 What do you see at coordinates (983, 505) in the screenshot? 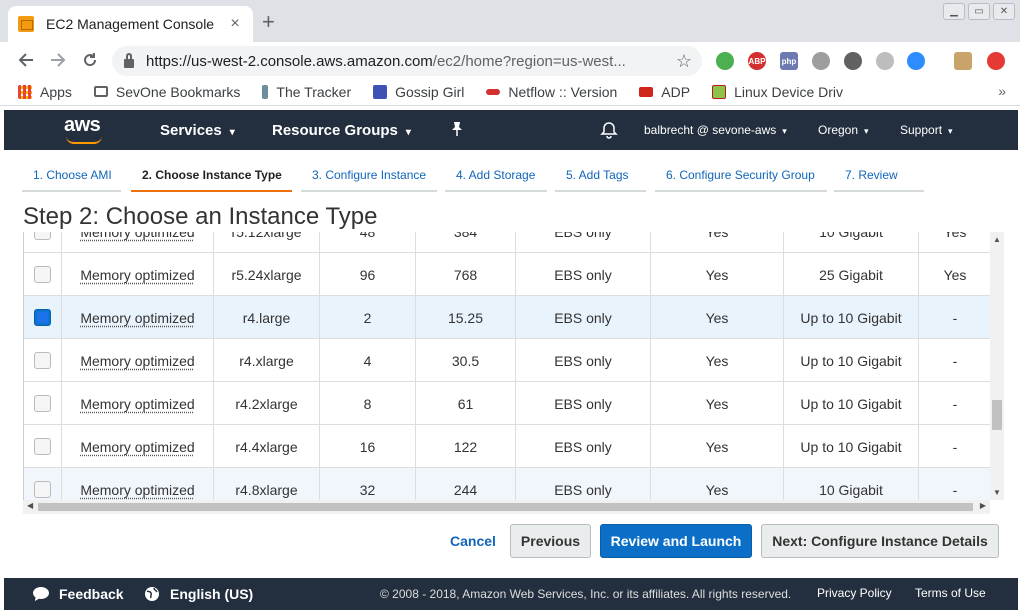
I see `scroll-right-arrow-icon: ▶` at bounding box center [983, 505].